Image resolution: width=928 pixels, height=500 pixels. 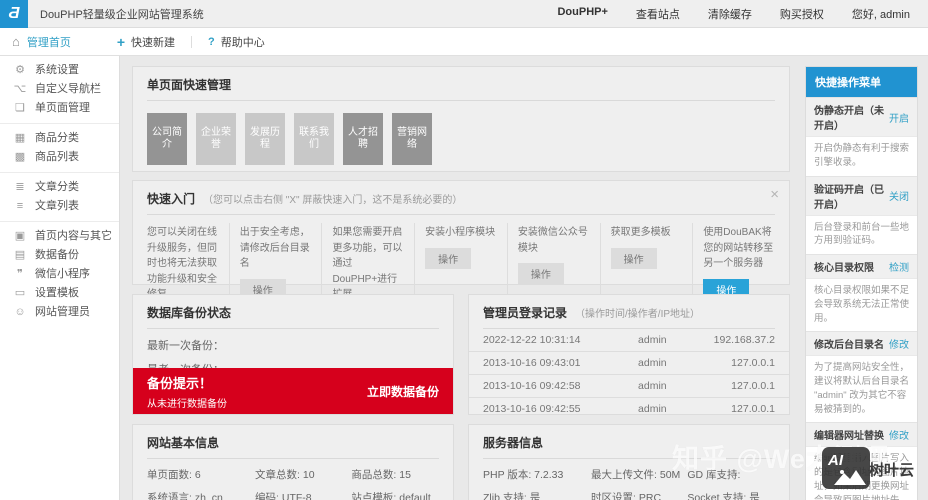 I want to click on user-icon: ☺, so click(x=20, y=312).